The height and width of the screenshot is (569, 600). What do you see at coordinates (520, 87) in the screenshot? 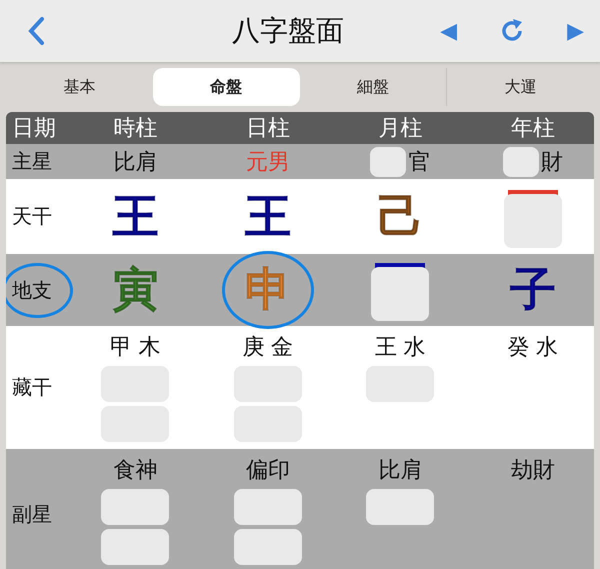
I see `tab: 大運` at bounding box center [520, 87].